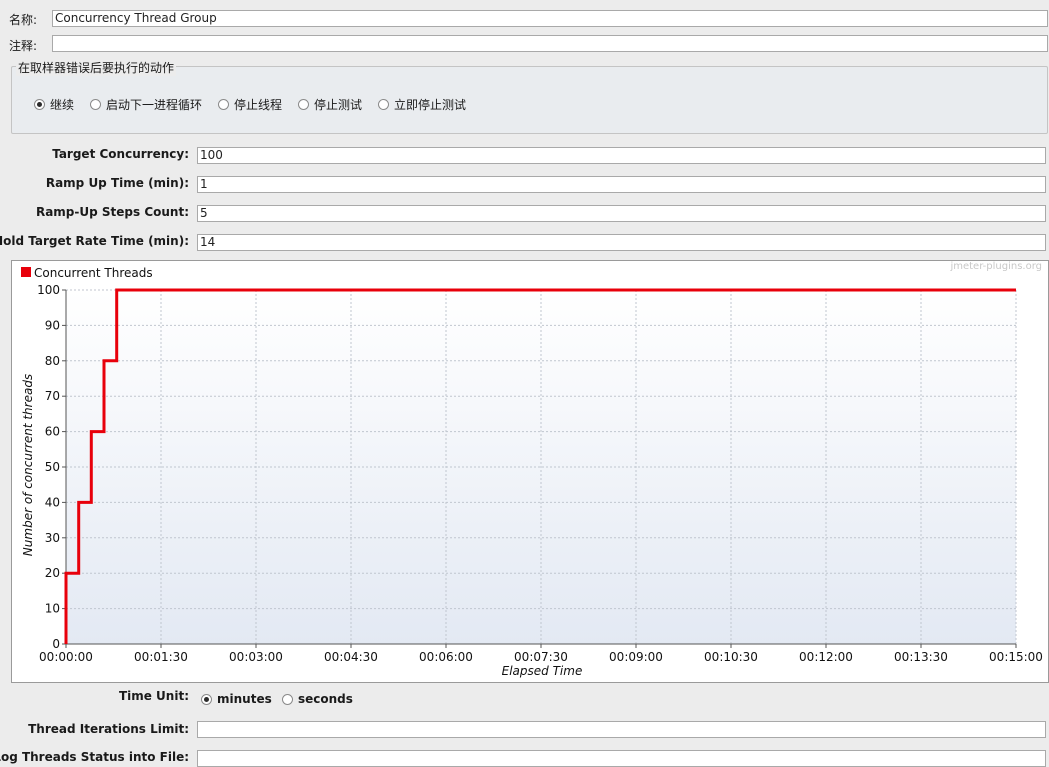 The image size is (1049, 767). Describe the element at coordinates (636, 657) in the screenshot. I see `x-tick-label: 00:09:00` at that location.